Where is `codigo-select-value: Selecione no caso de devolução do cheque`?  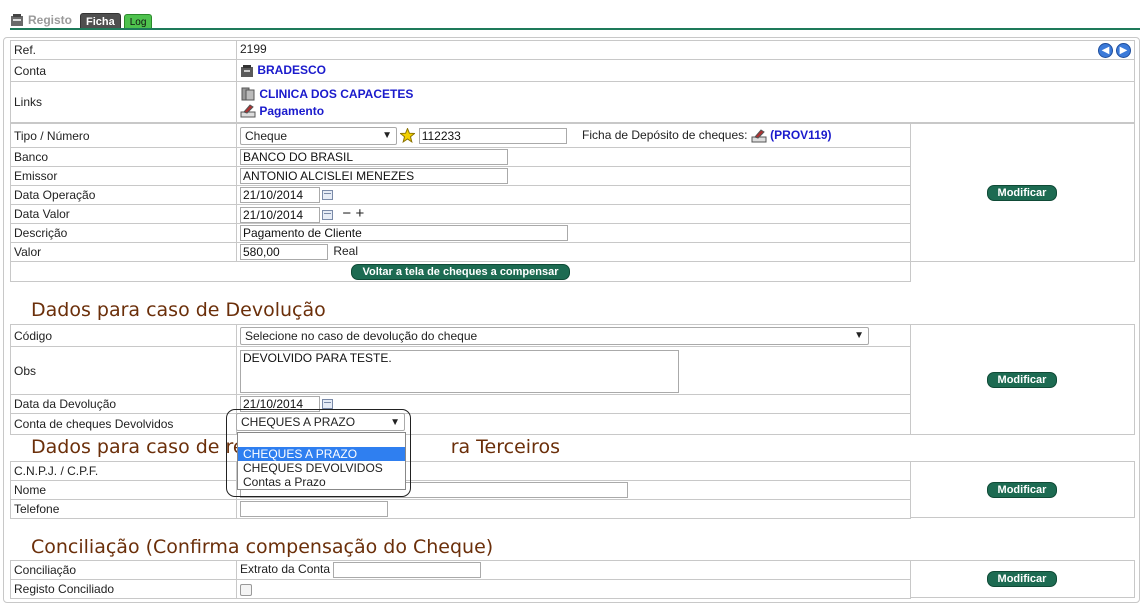
codigo-select-value: Selecione no caso de devolução do cheque is located at coordinates (361, 335).